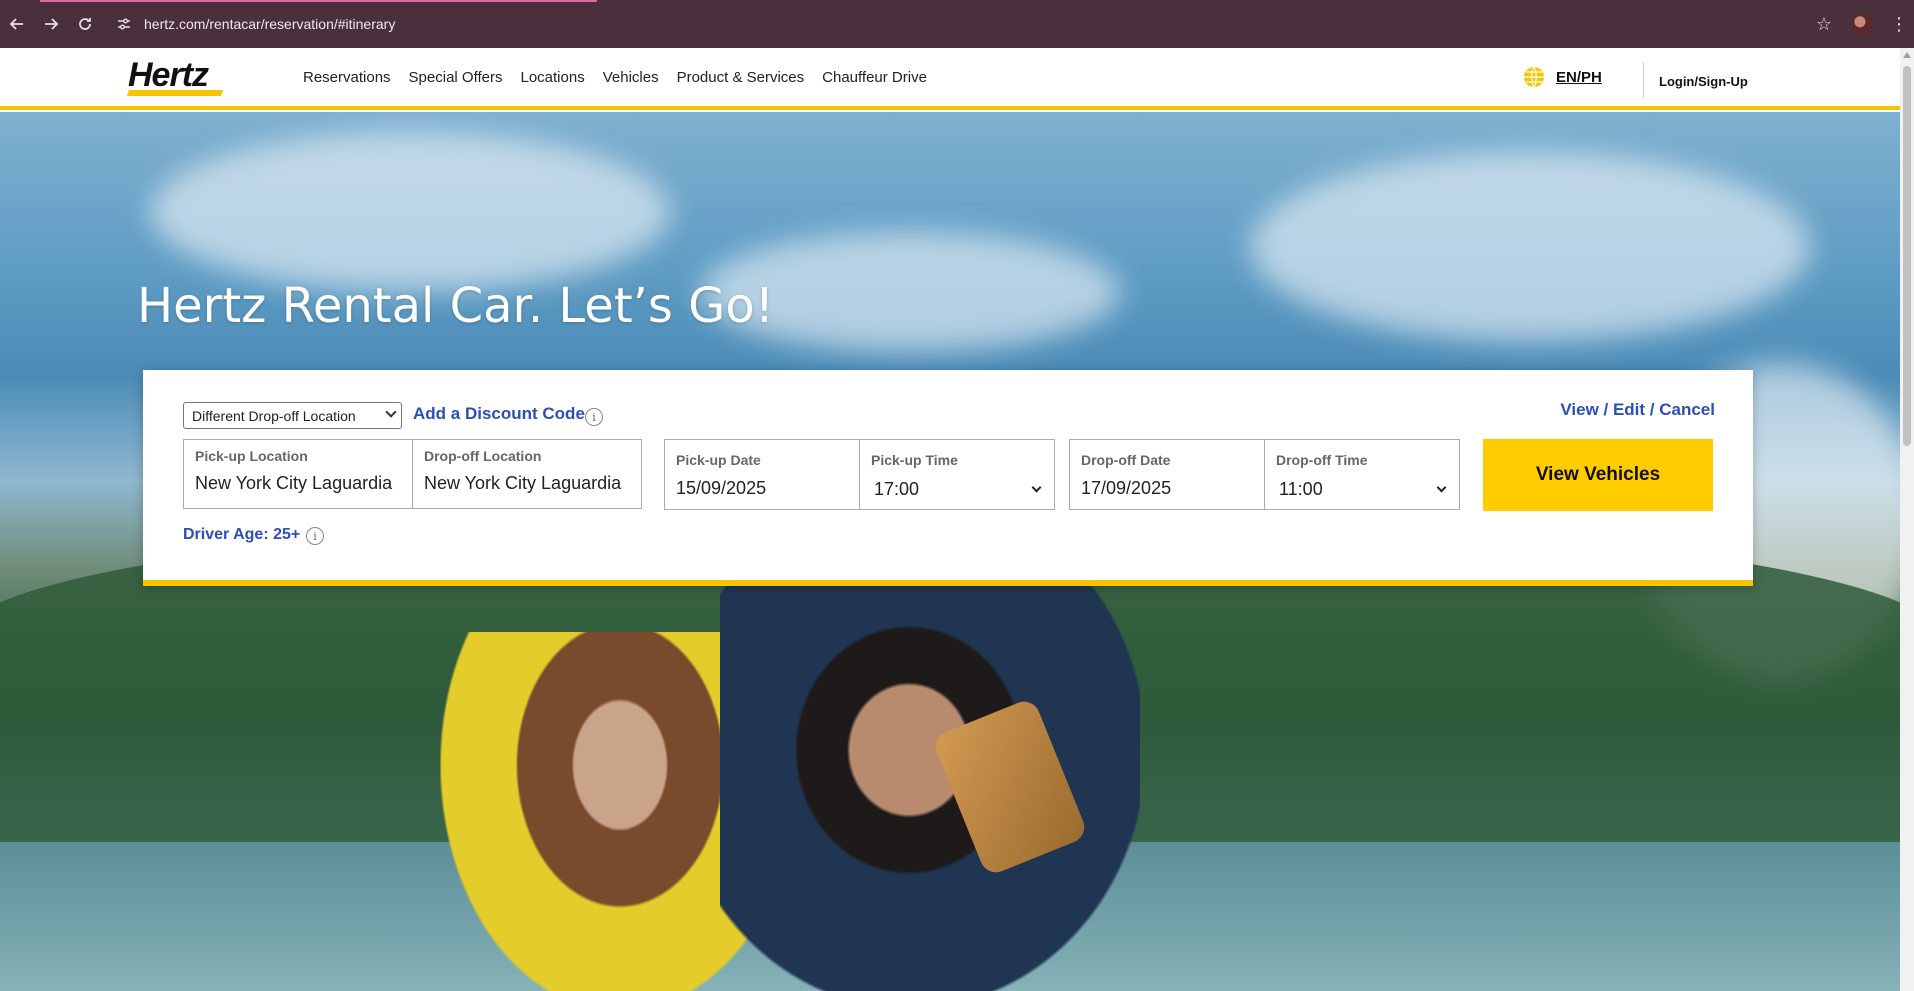 This screenshot has height=991, width=1914. I want to click on nav-locations: Locations, so click(552, 77).